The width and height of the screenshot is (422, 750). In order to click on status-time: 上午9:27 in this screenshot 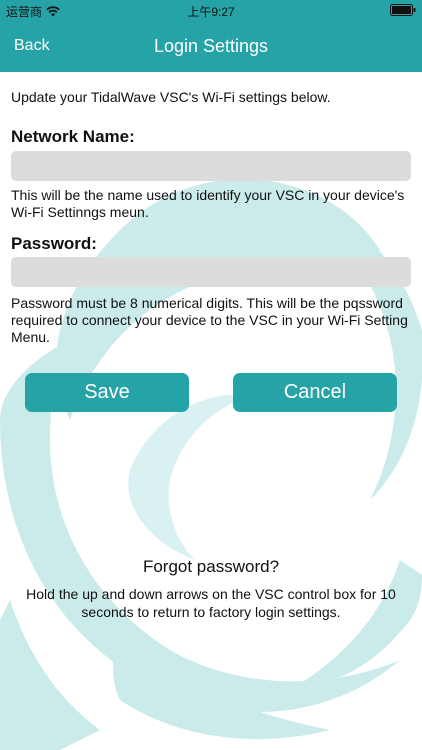, I will do `click(211, 12)`.